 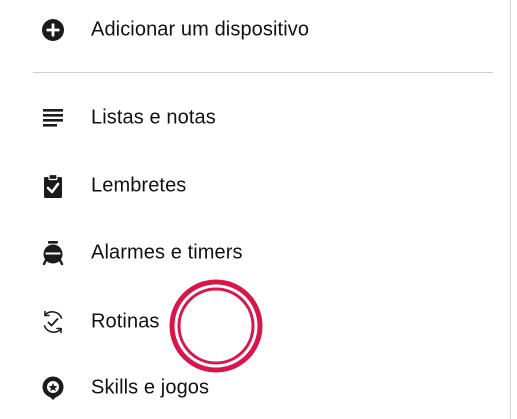 What do you see at coordinates (53, 186) in the screenshot?
I see `clipboard-check-icon` at bounding box center [53, 186].